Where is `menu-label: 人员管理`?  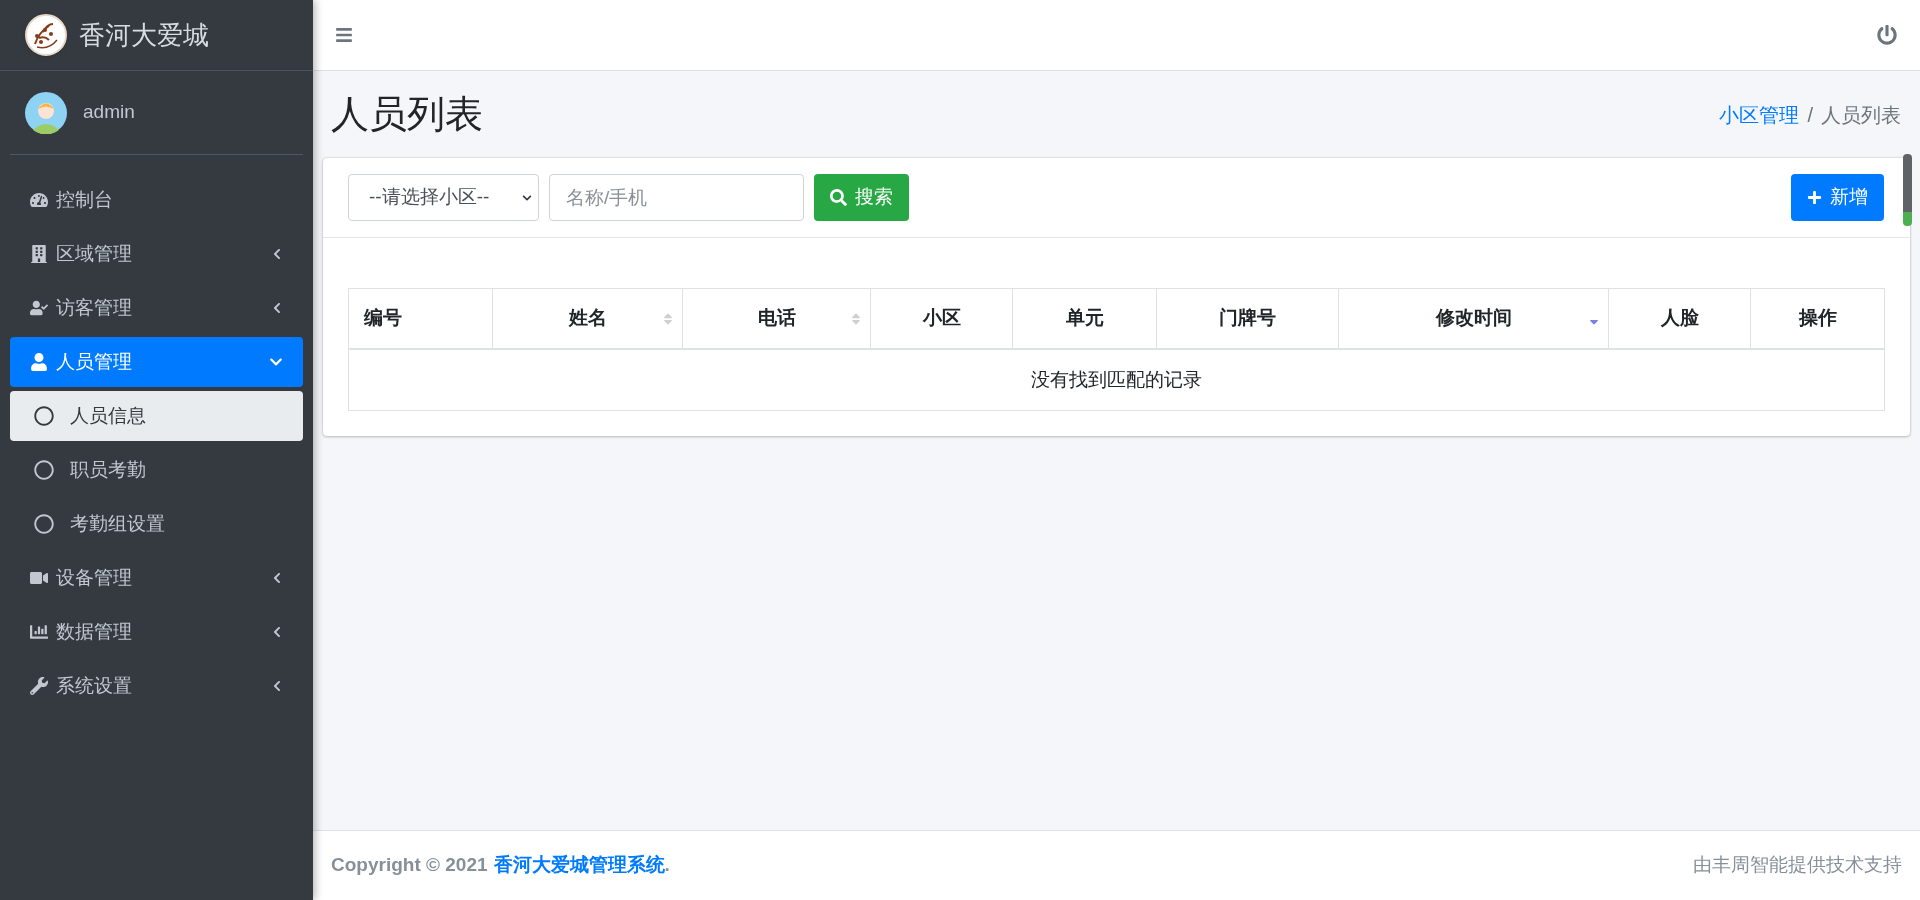
menu-label: 人员管理 is located at coordinates (94, 361).